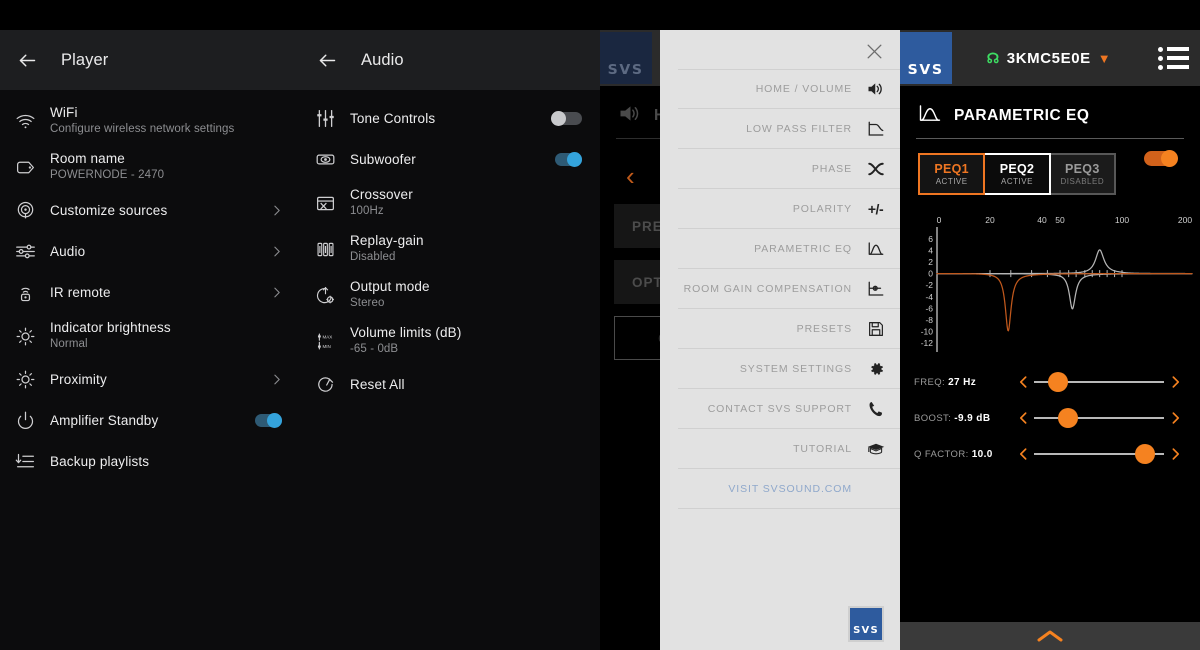 This screenshot has height=650, width=1200. Describe the element at coordinates (803, 248) in the screenshot. I see `menu-item-label: PARAMETRIC EQ` at that location.